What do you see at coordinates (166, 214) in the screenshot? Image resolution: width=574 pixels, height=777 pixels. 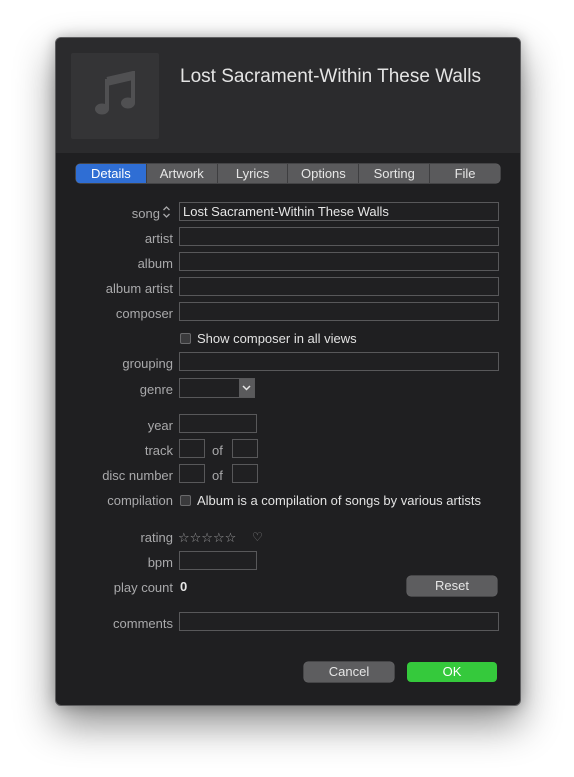 I see `up-down-chevron-icon` at bounding box center [166, 214].